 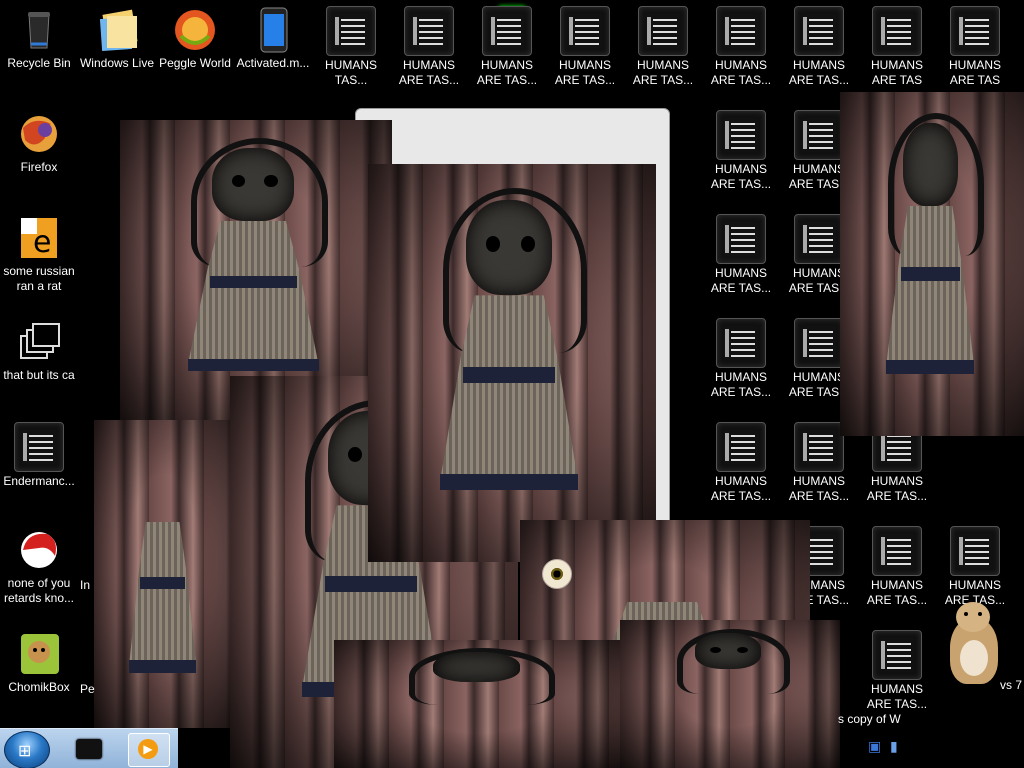 I want to click on blue-phone-icon, so click(x=273, y=30).